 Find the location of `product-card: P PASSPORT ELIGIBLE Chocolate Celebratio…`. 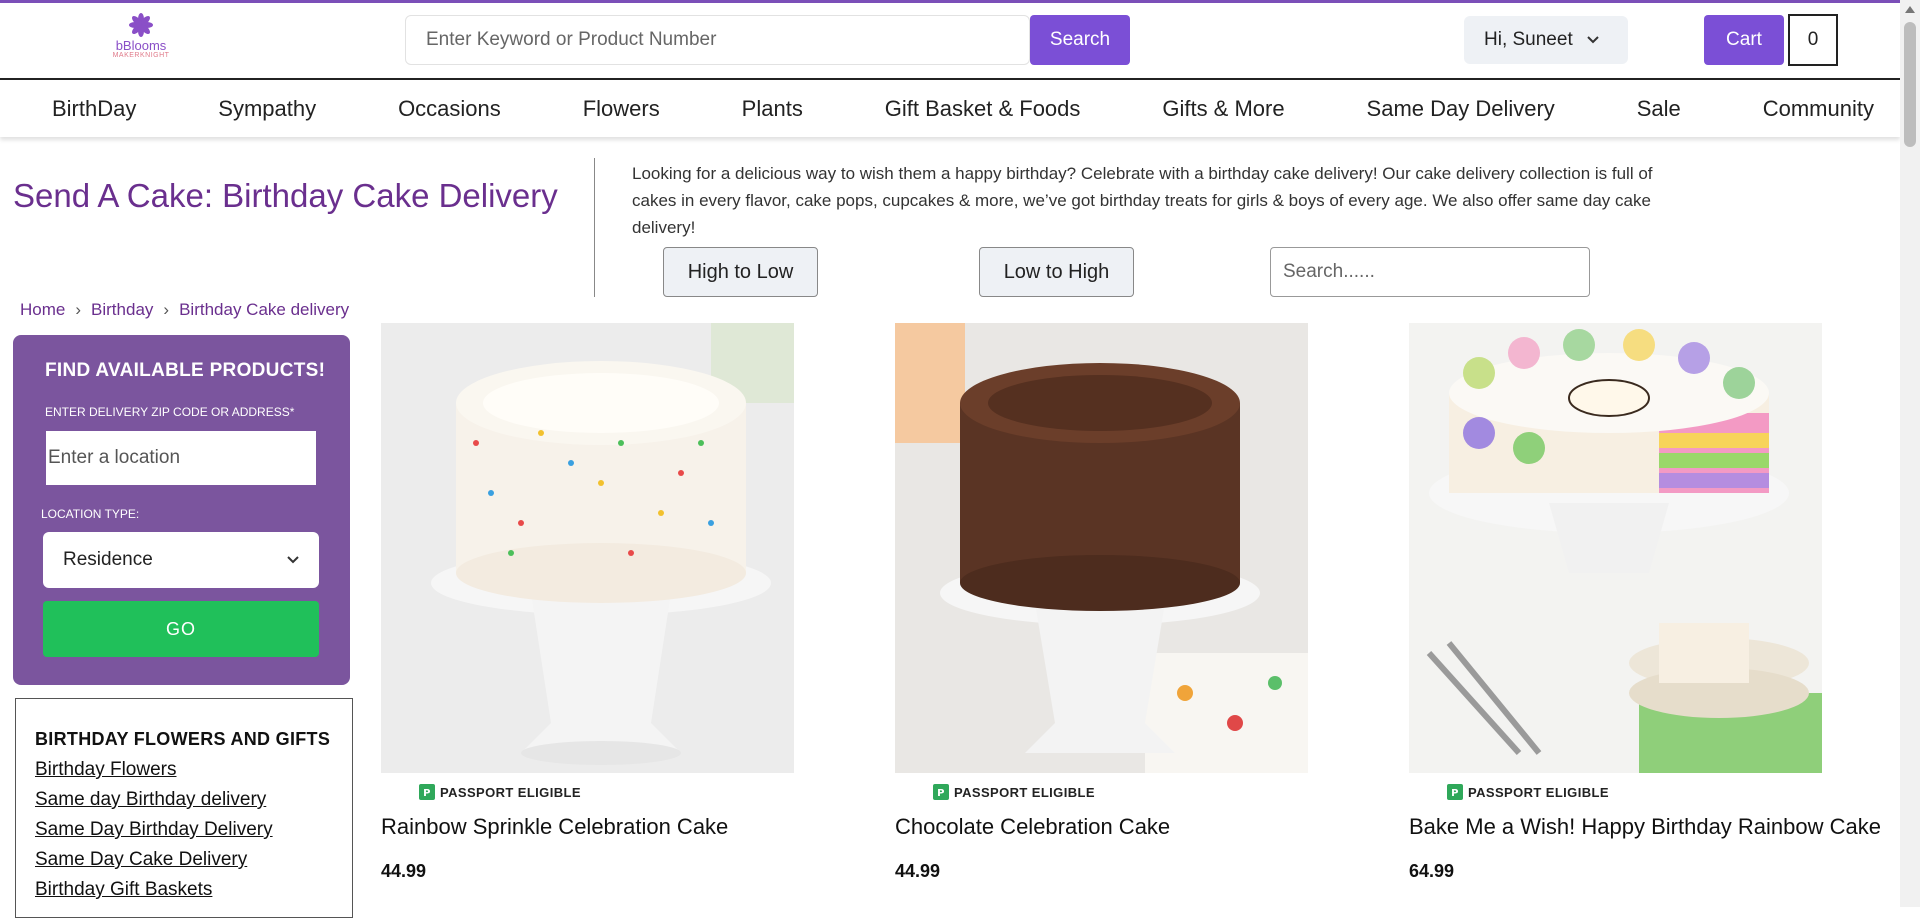

product-card: P PASSPORT ELIGIBLE Chocolate Celebratio… is located at coordinates (1125, 602).